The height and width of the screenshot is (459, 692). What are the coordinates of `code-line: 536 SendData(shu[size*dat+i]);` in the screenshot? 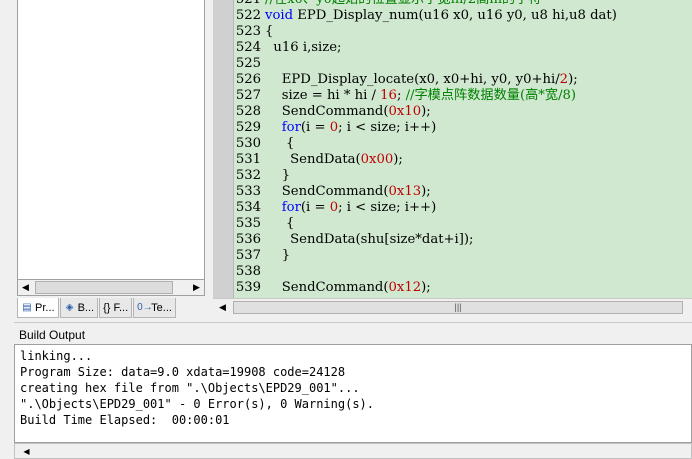 It's located at (426, 240).